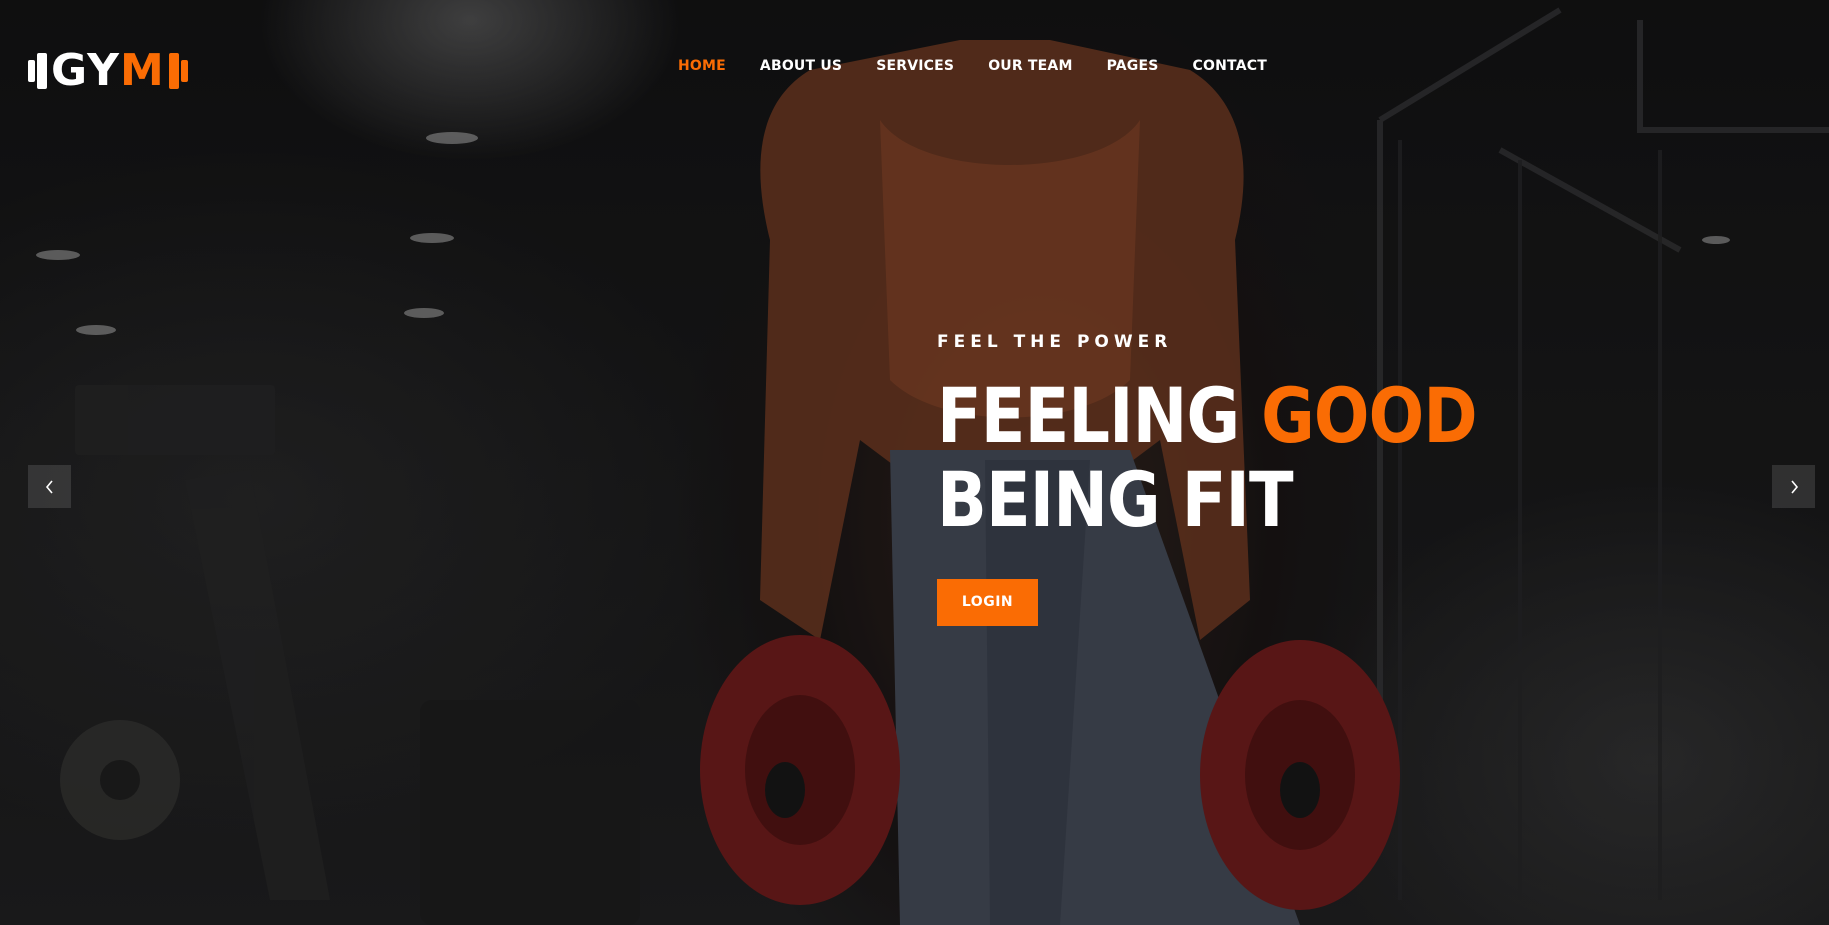  What do you see at coordinates (37, 71) in the screenshot?
I see `dumbbell-left-icon` at bounding box center [37, 71].